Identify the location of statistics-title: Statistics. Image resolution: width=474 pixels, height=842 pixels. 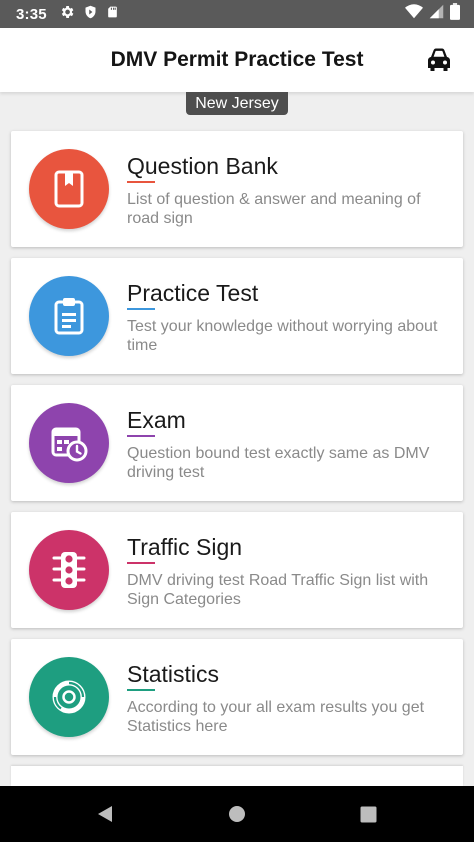
(173, 674).